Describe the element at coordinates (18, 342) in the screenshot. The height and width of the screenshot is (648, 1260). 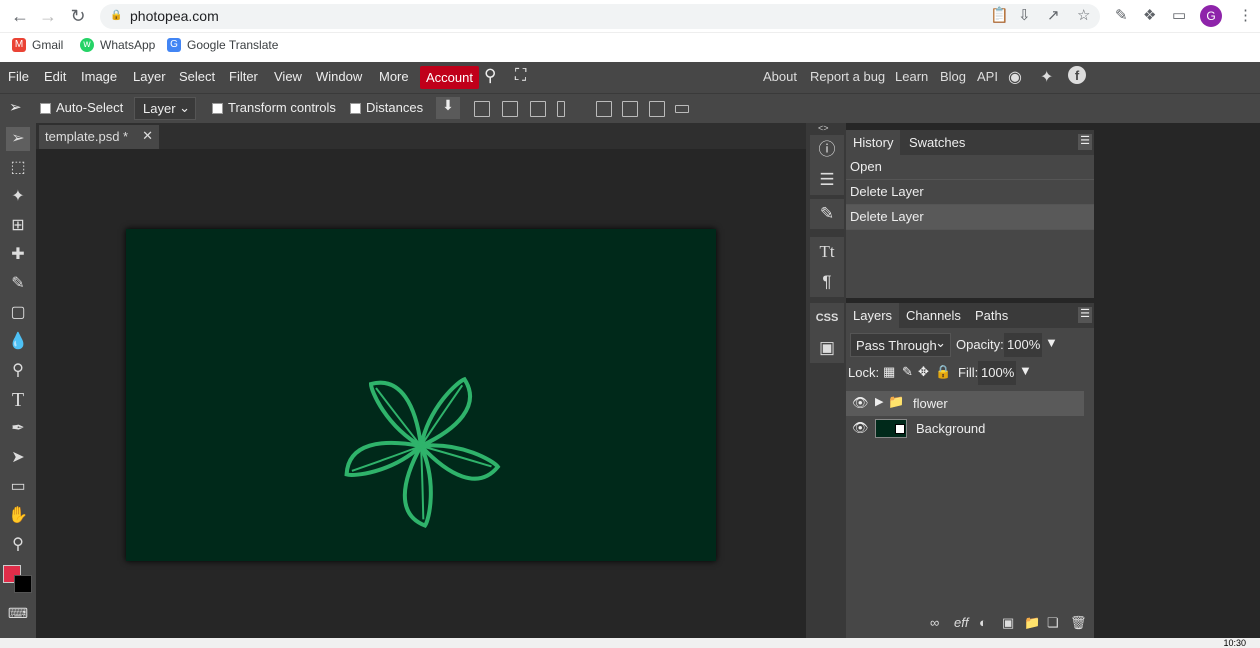
I see `blur-tool-button: 💧` at that location.